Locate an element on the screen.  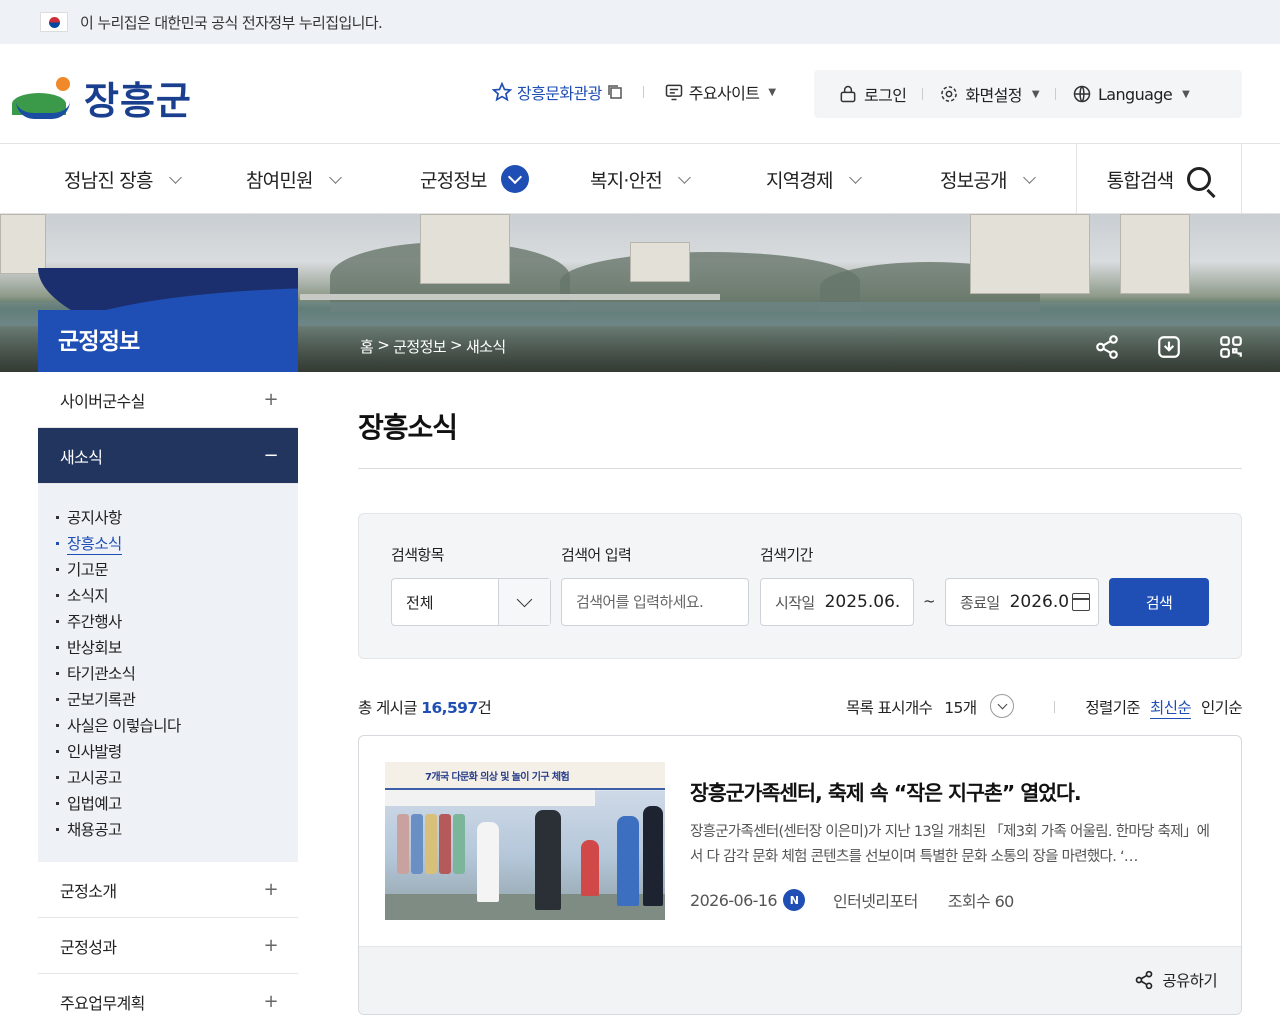
gnb-label: 참여민원 is located at coordinates (280, 180).